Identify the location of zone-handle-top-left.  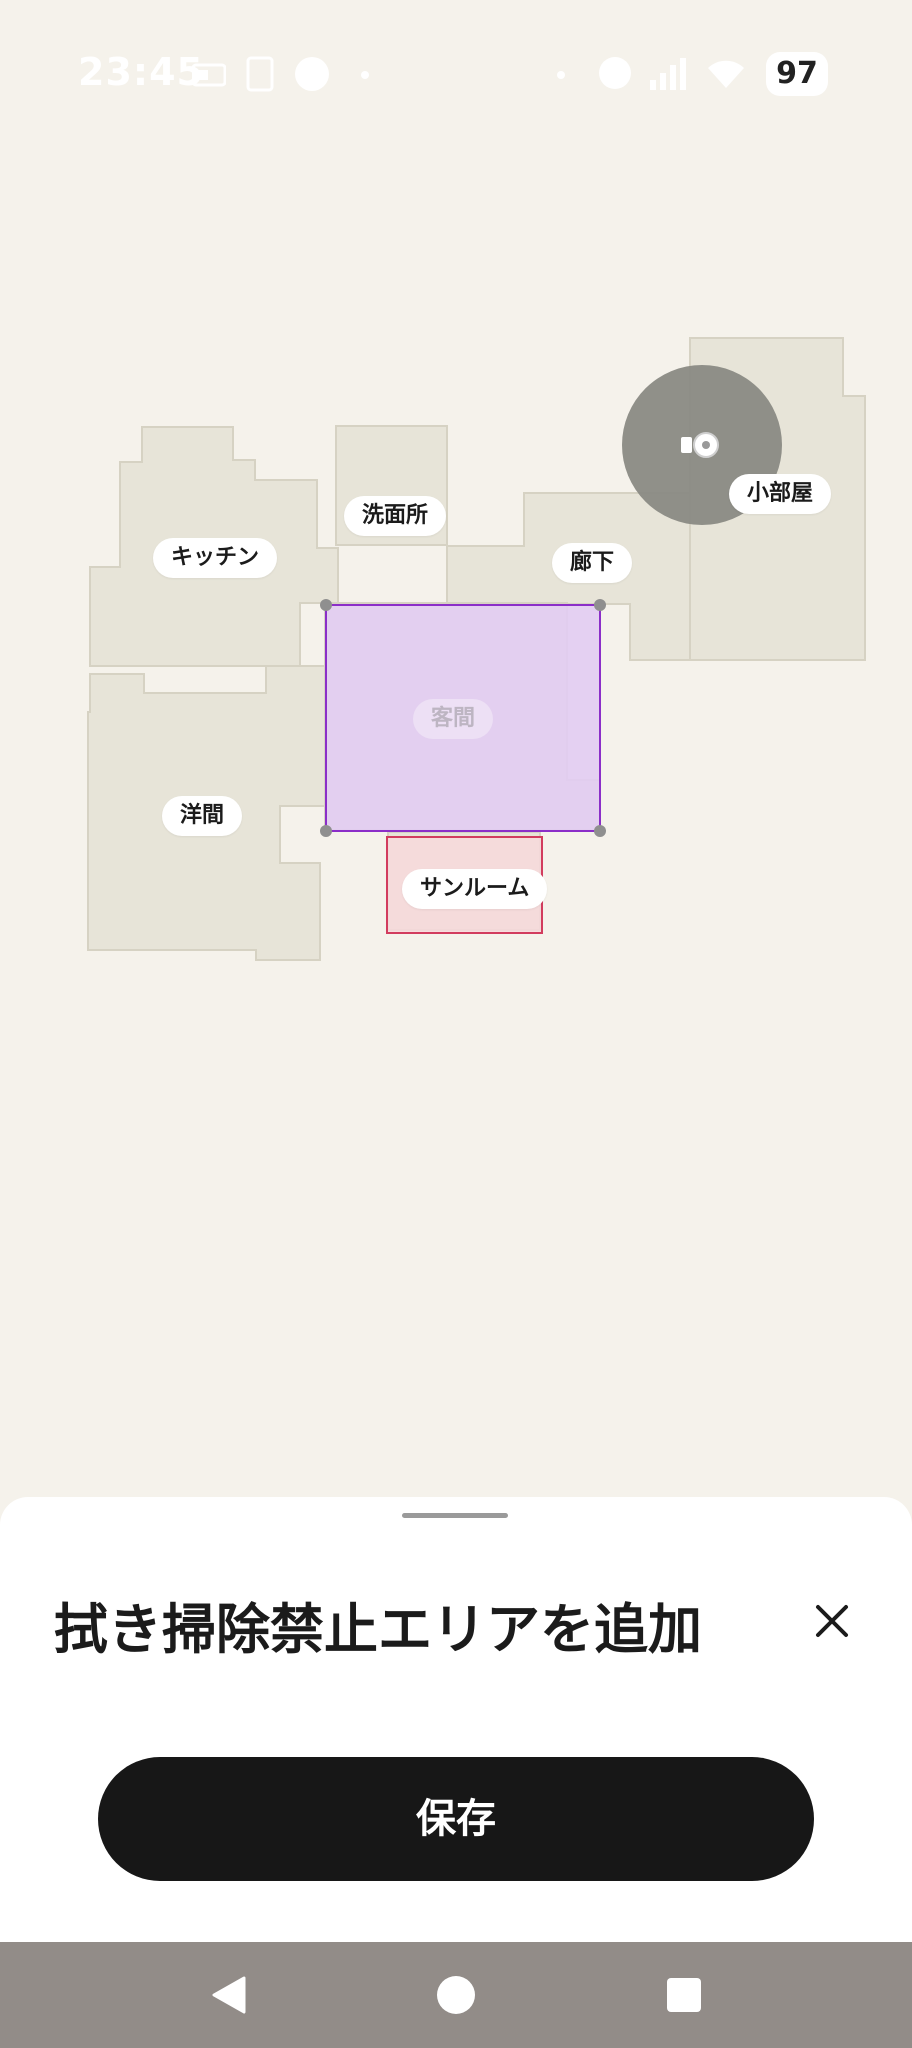
(326, 605).